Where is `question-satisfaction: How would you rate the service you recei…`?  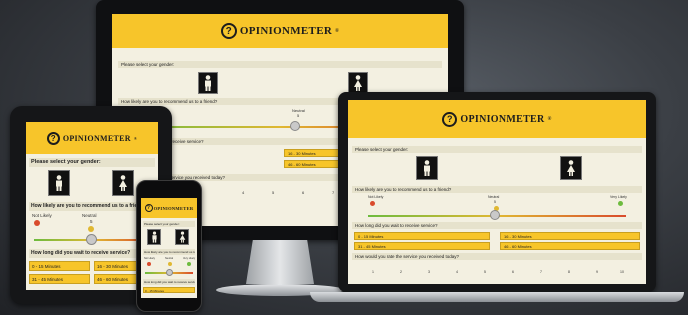
question-satisfaction: How would you rate the service you recei… is located at coordinates (497, 256).